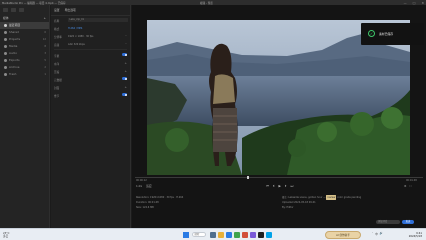  Describe the element at coordinates (304, 197) in the screenshot. I see `notes-text: 备注: Lakeside scene, golden hour —` at that location.